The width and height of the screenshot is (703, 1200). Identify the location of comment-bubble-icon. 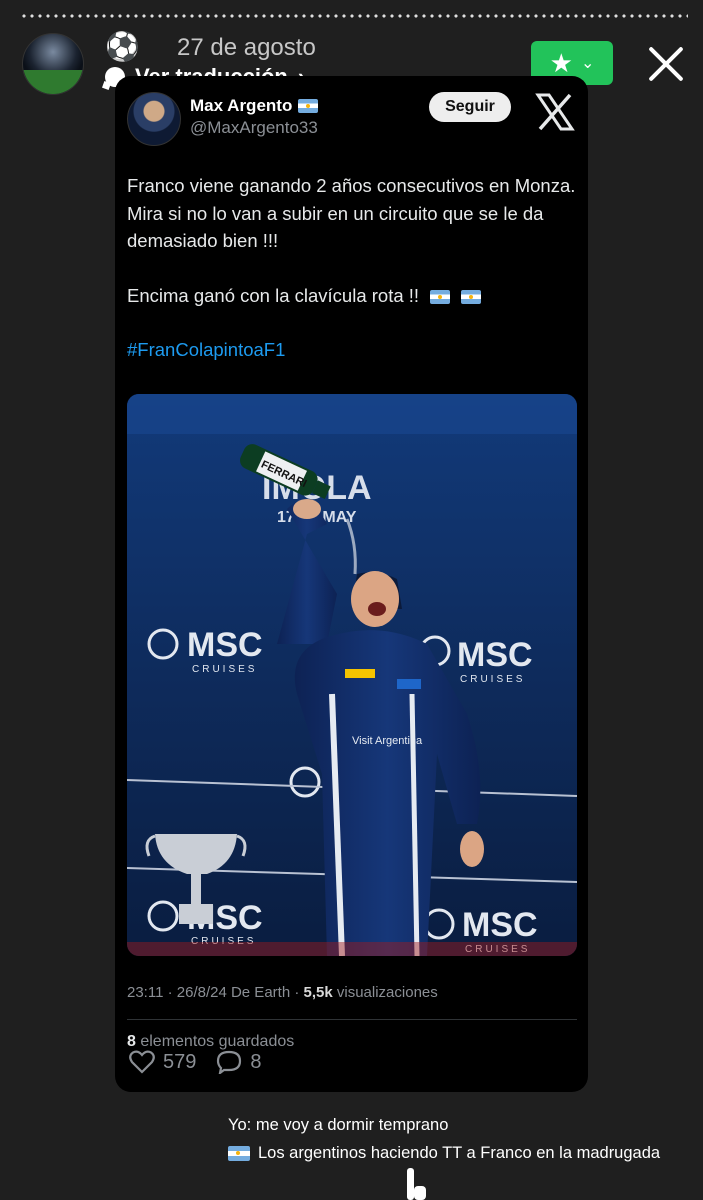
(229, 1062).